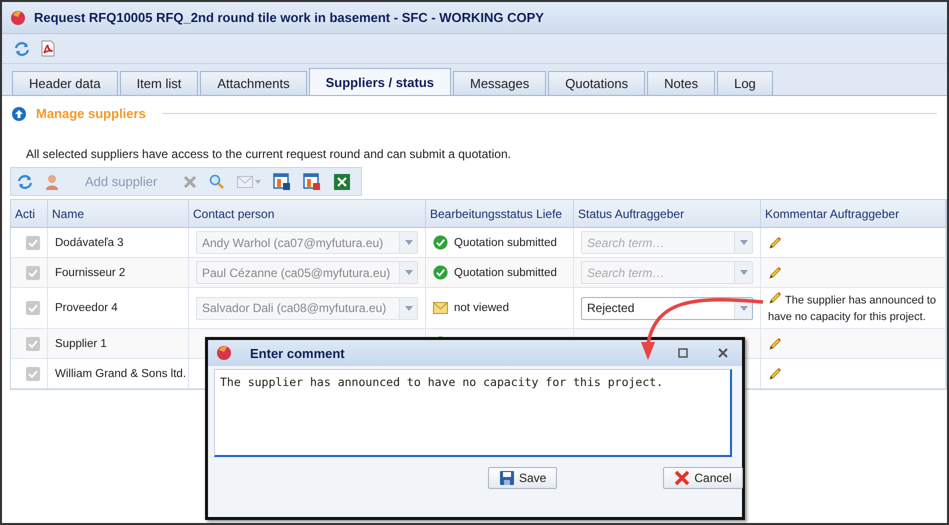 The image size is (949, 525). I want to click on column-header: Kommentar Auftraggeber, so click(853, 213).